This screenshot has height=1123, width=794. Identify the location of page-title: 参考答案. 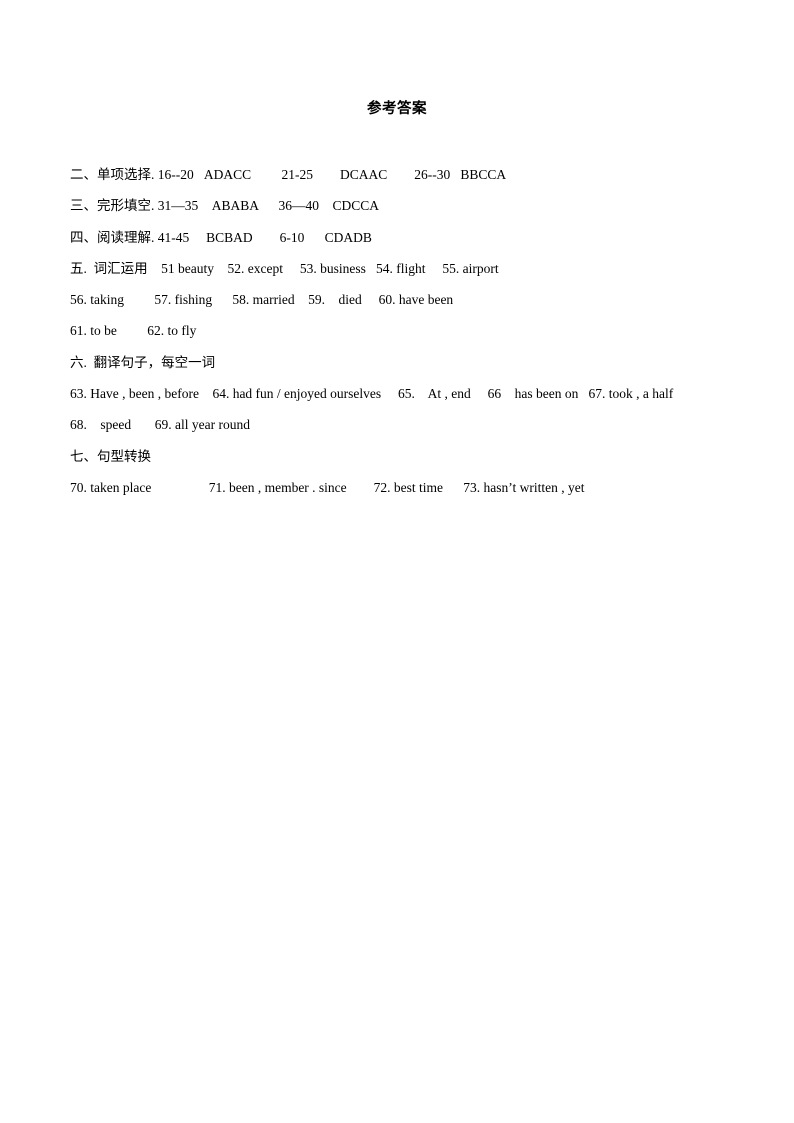
(397, 109).